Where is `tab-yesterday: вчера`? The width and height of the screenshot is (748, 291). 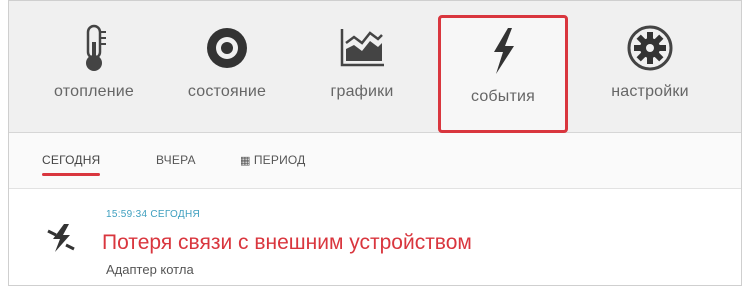
tab-yesterday: вчера is located at coordinates (176, 160).